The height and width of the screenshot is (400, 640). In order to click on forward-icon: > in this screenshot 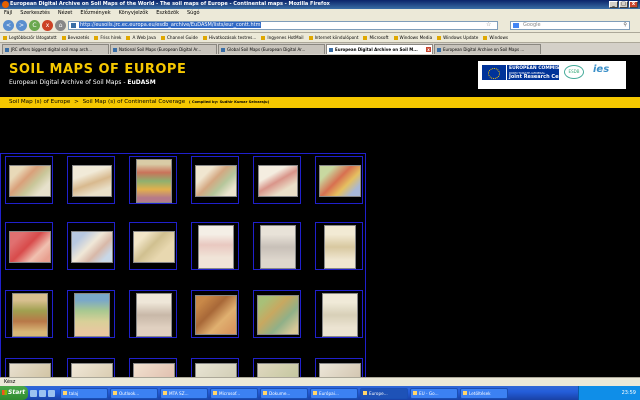, I will do `click(21, 25)`.